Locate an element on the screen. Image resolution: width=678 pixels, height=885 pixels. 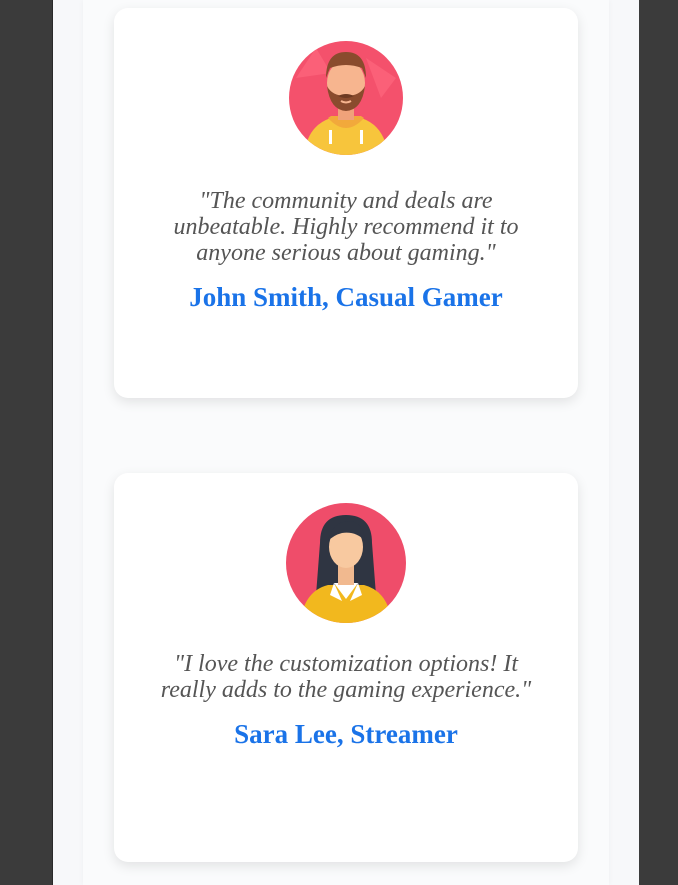
bearded-man-avatar-icon is located at coordinates (346, 98).